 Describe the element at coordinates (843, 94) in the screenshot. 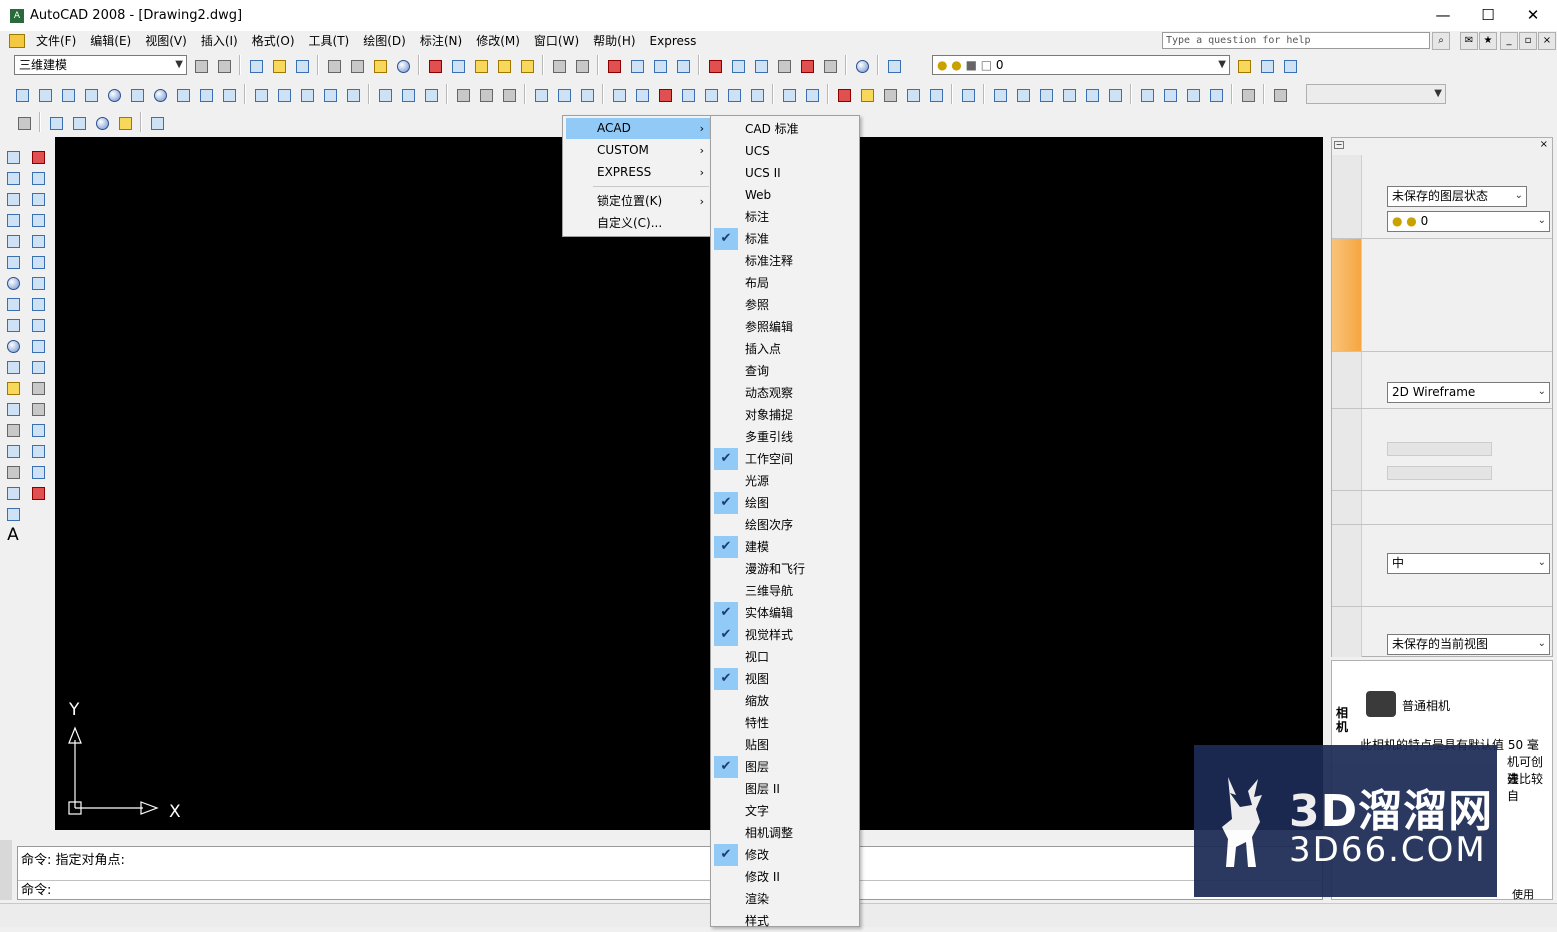

I see `color-edges-icon` at that location.